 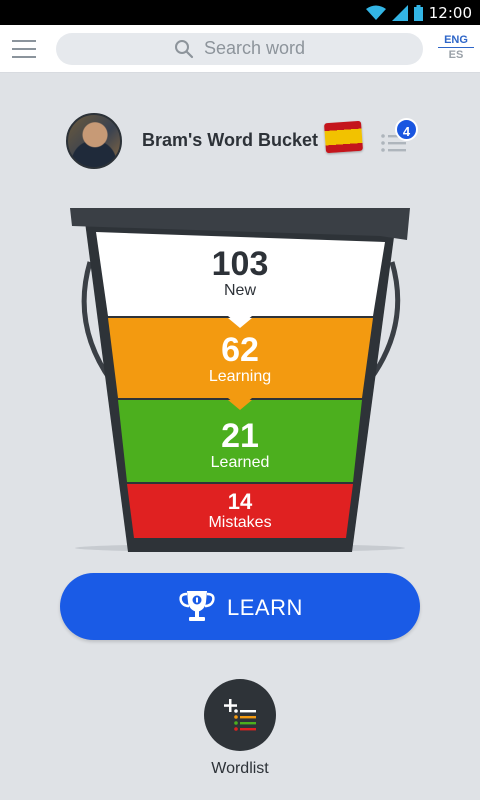 What do you see at coordinates (24, 49) in the screenshot?
I see `hamburger-menu-icon` at bounding box center [24, 49].